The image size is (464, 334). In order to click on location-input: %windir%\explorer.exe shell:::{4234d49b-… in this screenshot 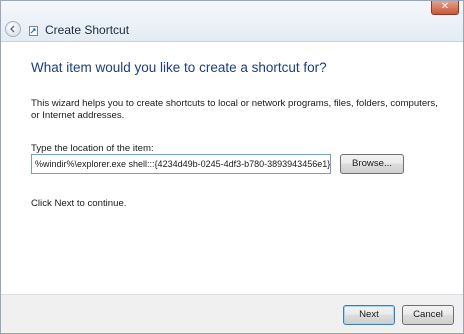, I will do `click(181, 164)`.